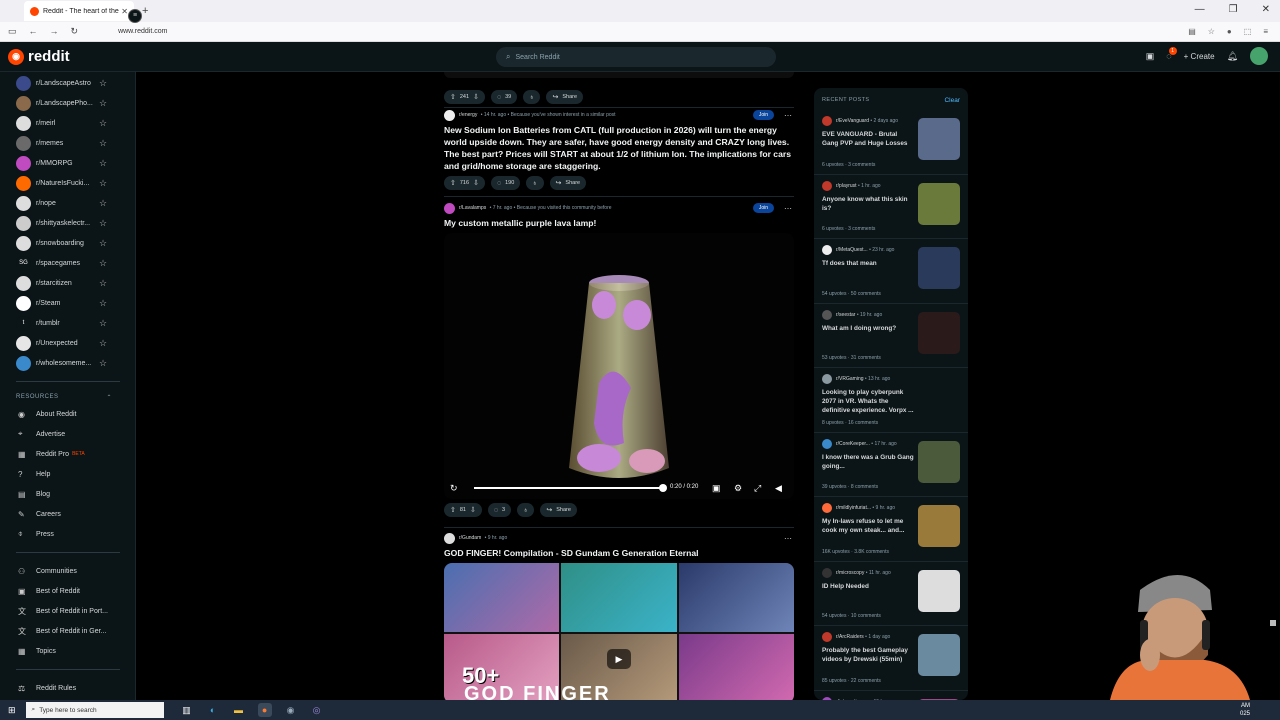 This screenshot has width=1280, height=720. Describe the element at coordinates (1229, 31) in the screenshot. I see `account-icon: ●` at that location.